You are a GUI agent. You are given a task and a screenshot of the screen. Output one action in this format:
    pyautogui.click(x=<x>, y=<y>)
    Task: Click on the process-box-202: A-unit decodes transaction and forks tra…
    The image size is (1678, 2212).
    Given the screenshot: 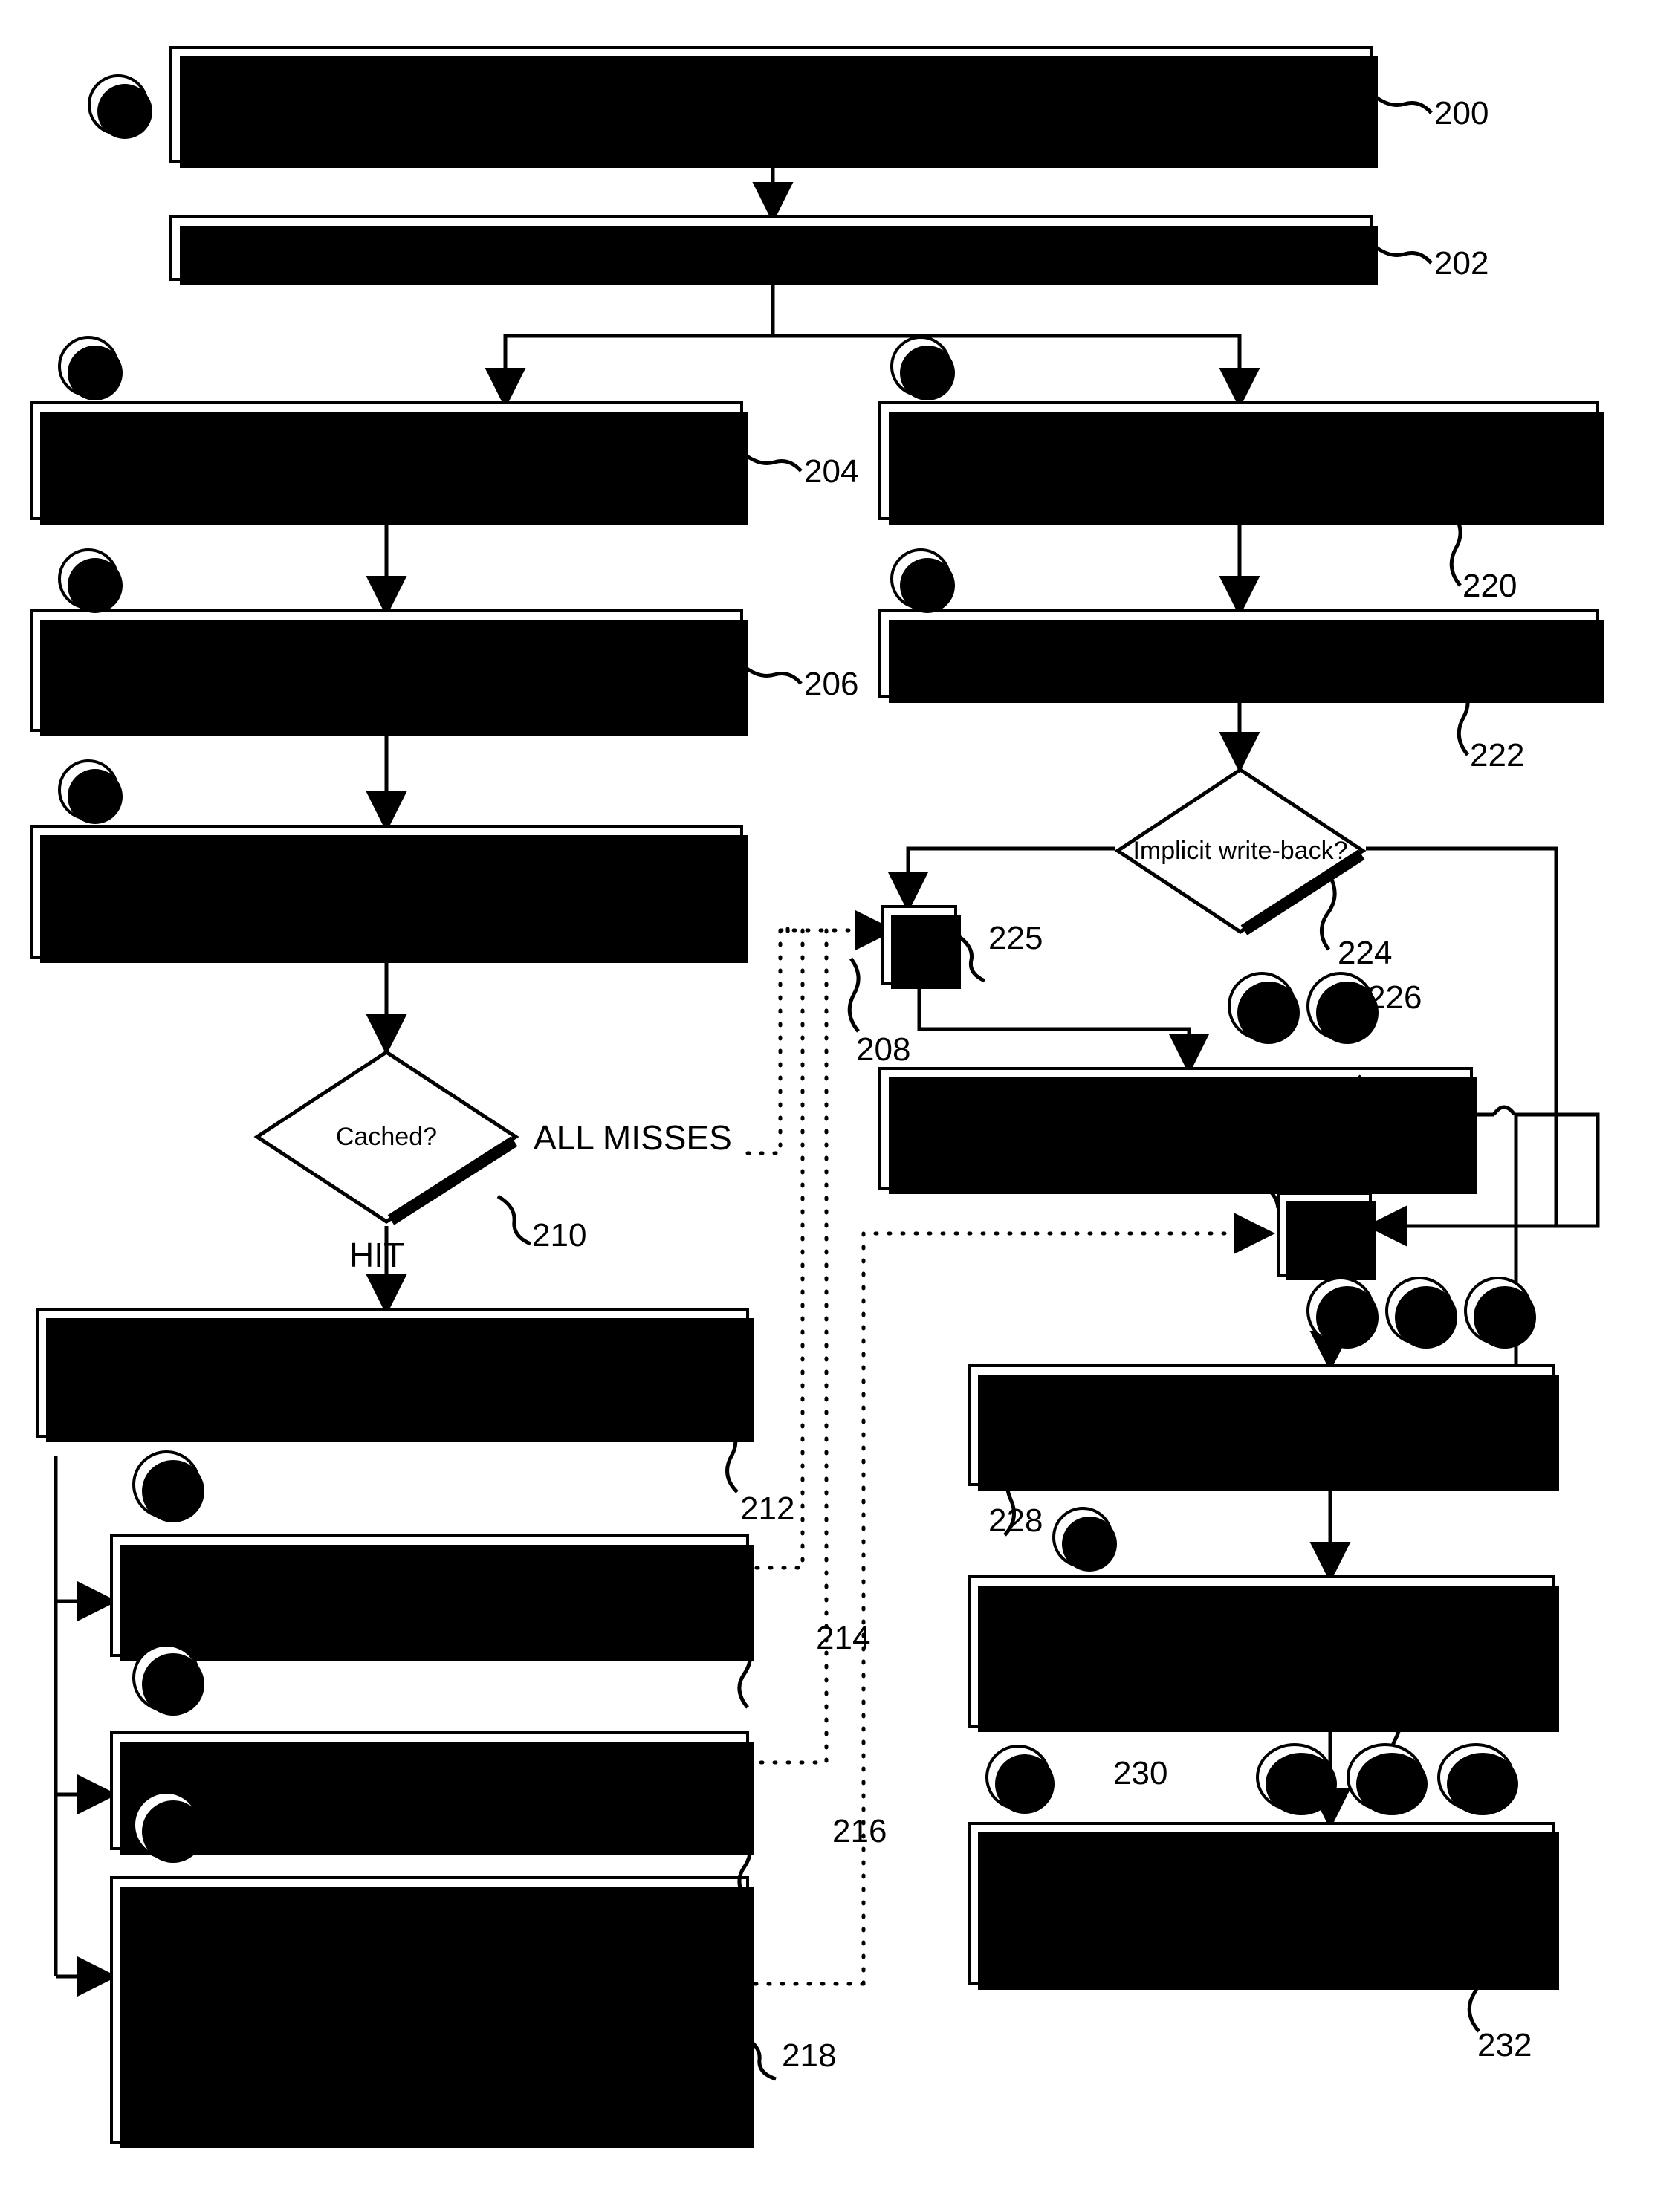 What is the action you would take?
    pyautogui.click(x=774, y=250)
    